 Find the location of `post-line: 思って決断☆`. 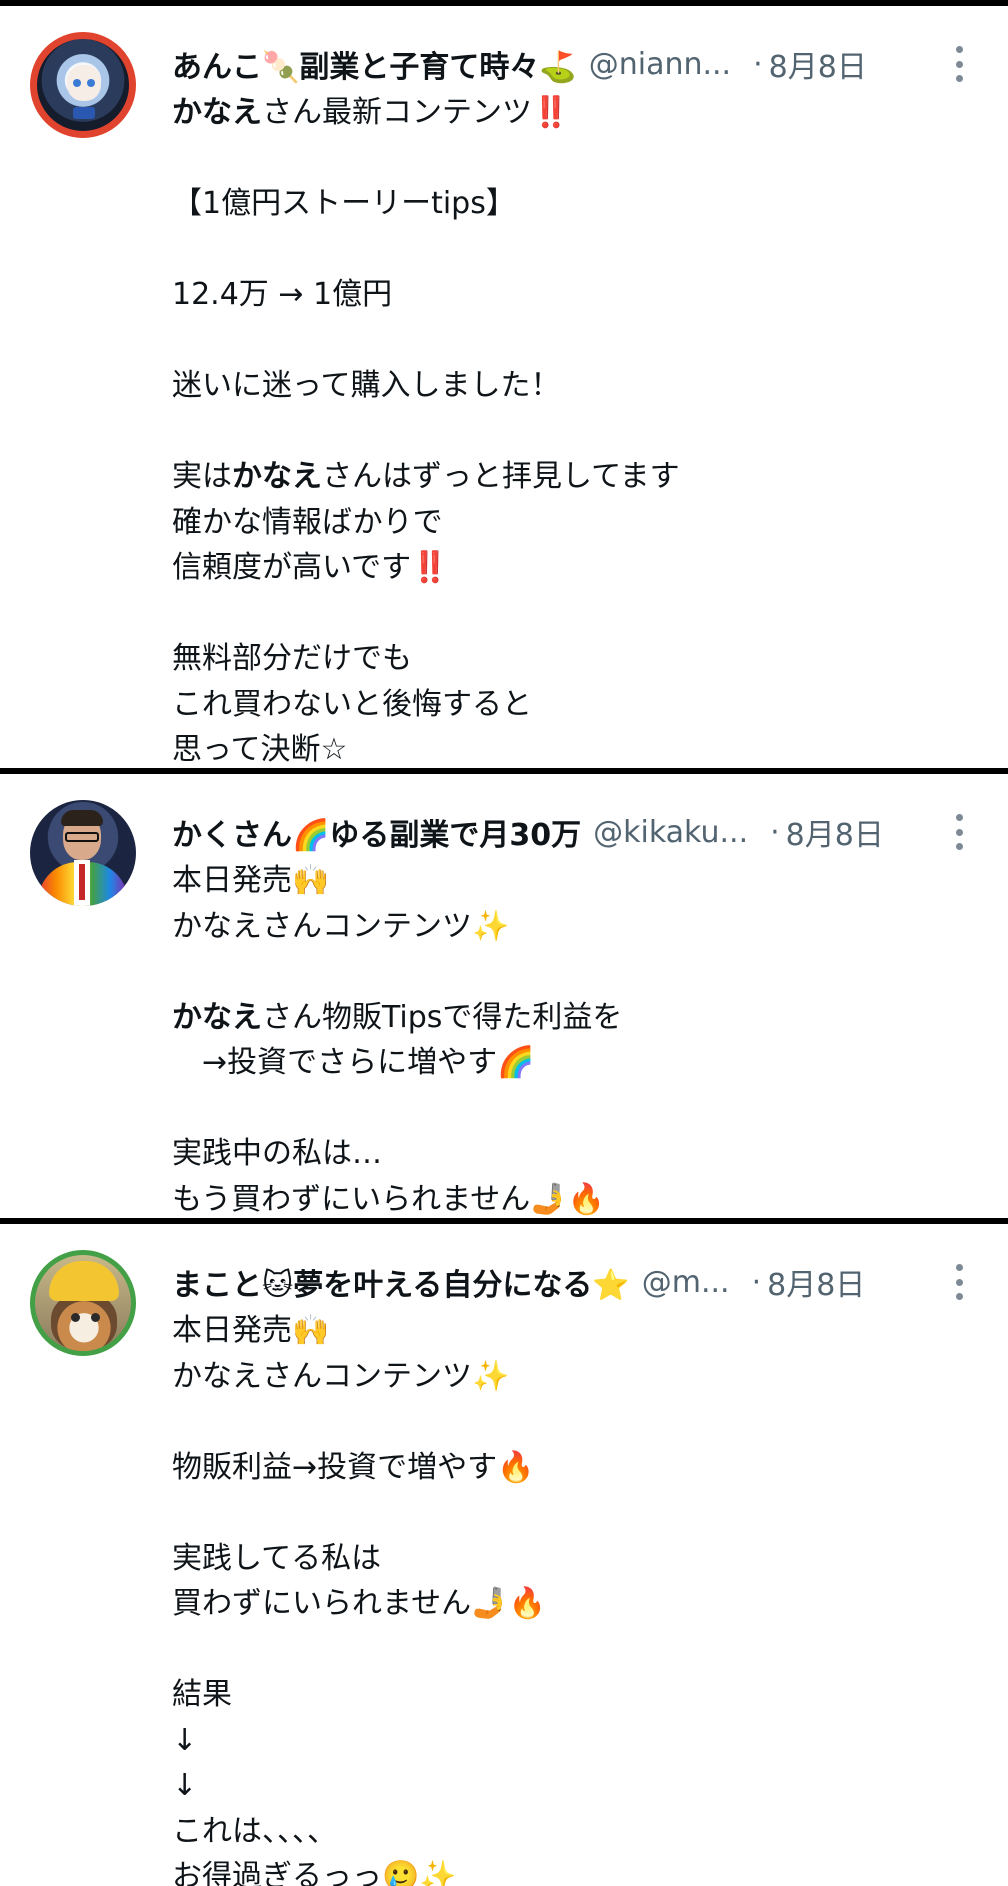

post-line: 思って決断☆ is located at coordinates (260, 749).